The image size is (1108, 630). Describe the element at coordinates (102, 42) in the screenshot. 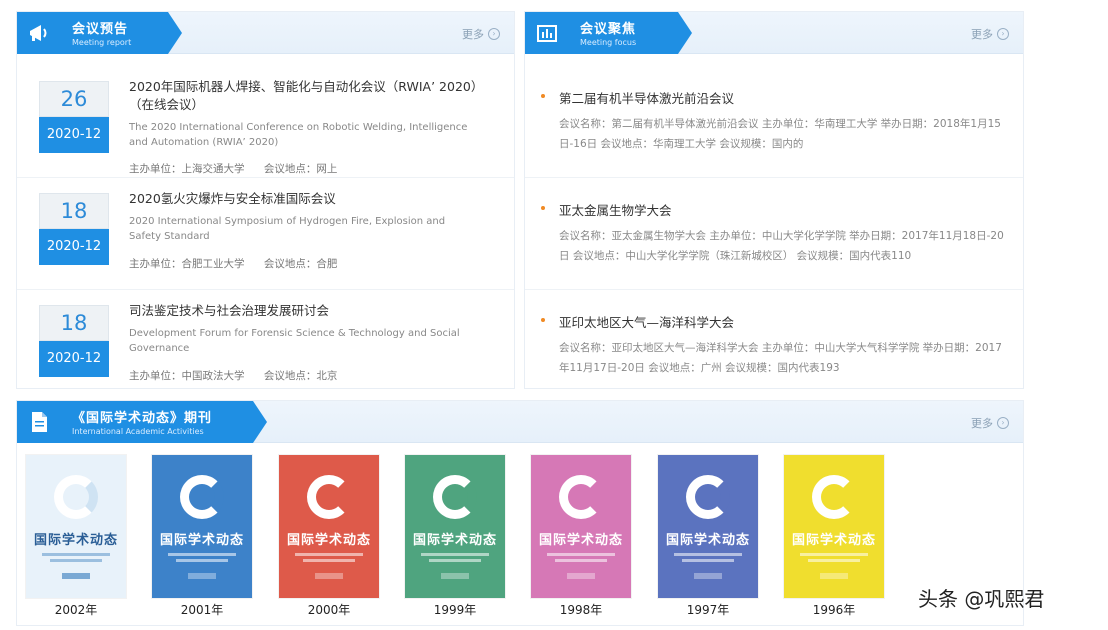

I see `panel-subtitle: Meeting report` at that location.